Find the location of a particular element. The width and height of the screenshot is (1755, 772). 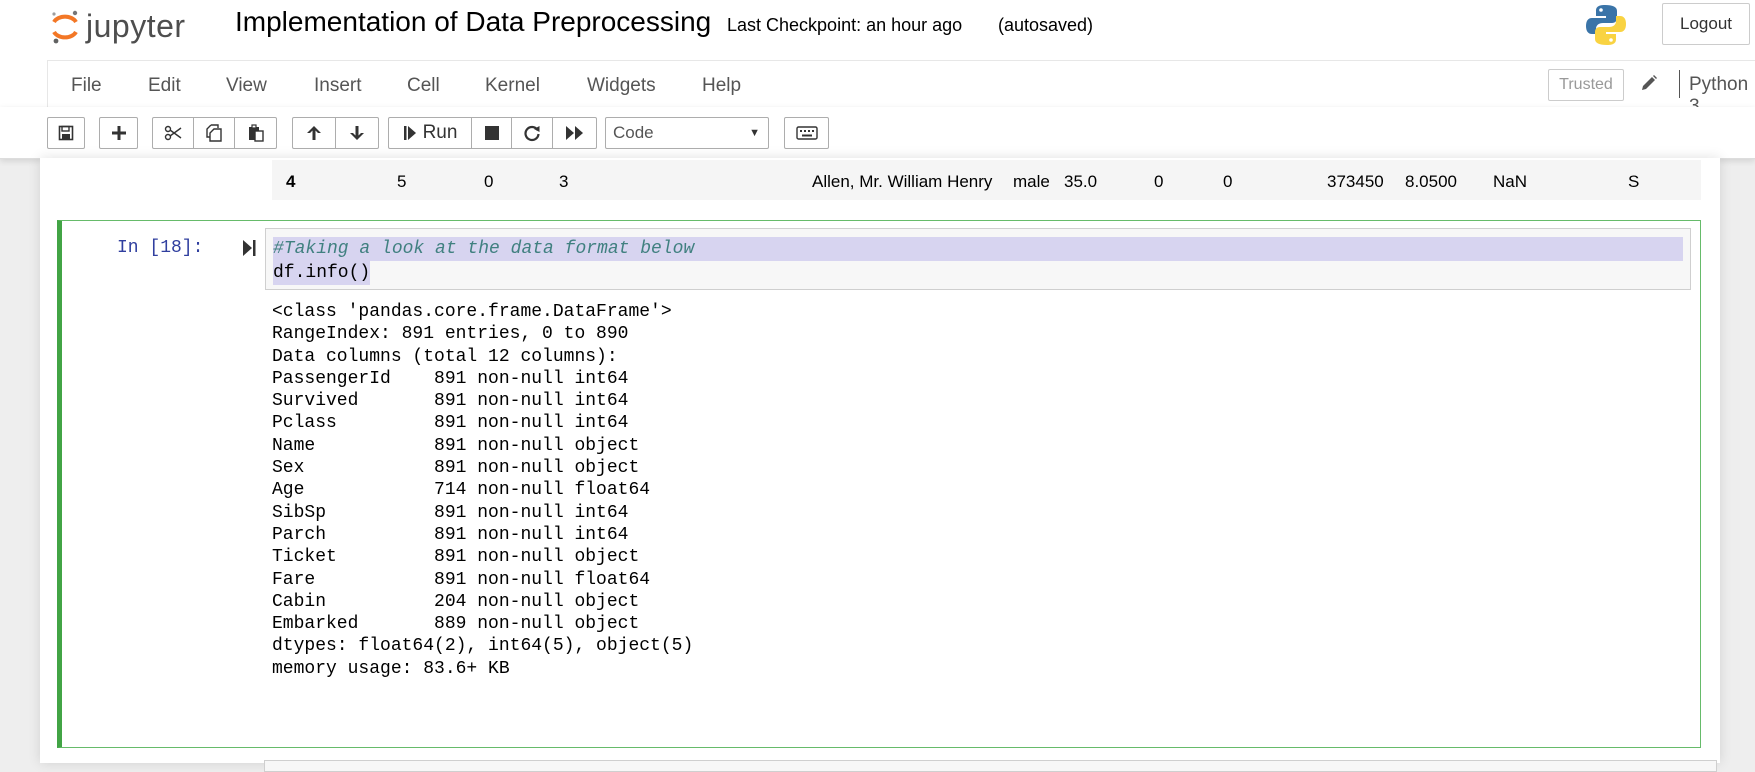

autosave-status: (autosaved) is located at coordinates (1046, 25).